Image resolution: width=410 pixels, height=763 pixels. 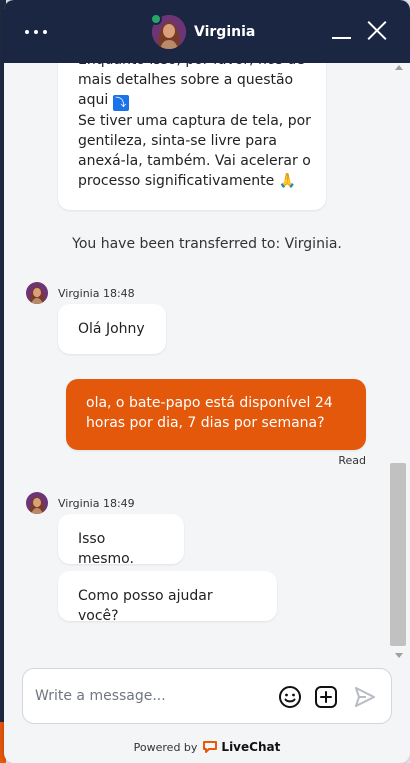 What do you see at coordinates (106, 549) in the screenshot?
I see `message-text: Isso mesmo.` at bounding box center [106, 549].